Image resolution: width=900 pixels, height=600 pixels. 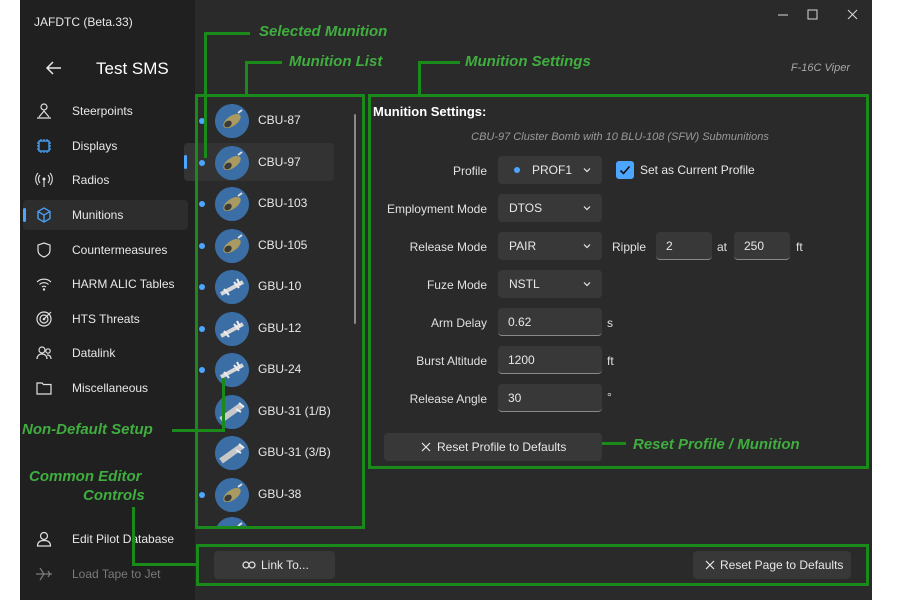 What do you see at coordinates (323, 31) in the screenshot?
I see `callout-selected-munition: Selected Munition` at bounding box center [323, 31].